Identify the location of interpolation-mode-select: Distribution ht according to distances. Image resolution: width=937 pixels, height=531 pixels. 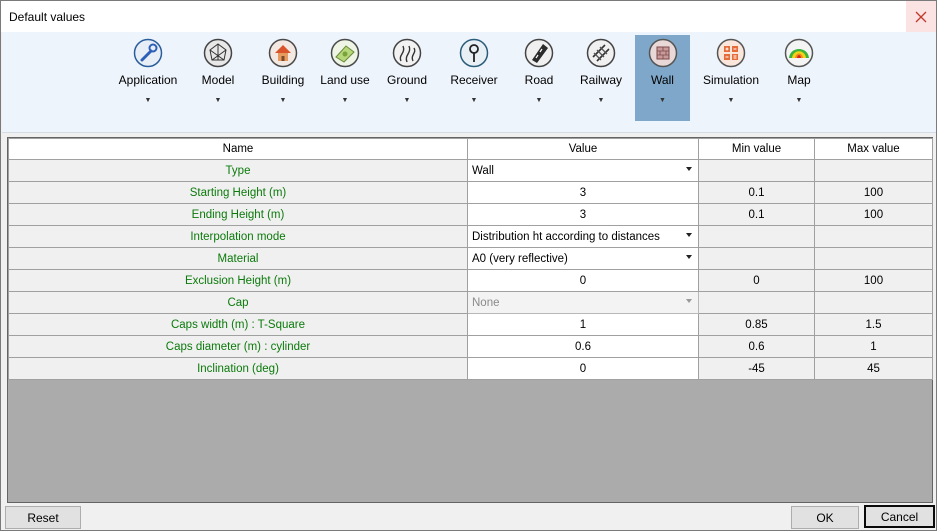
(583, 236).